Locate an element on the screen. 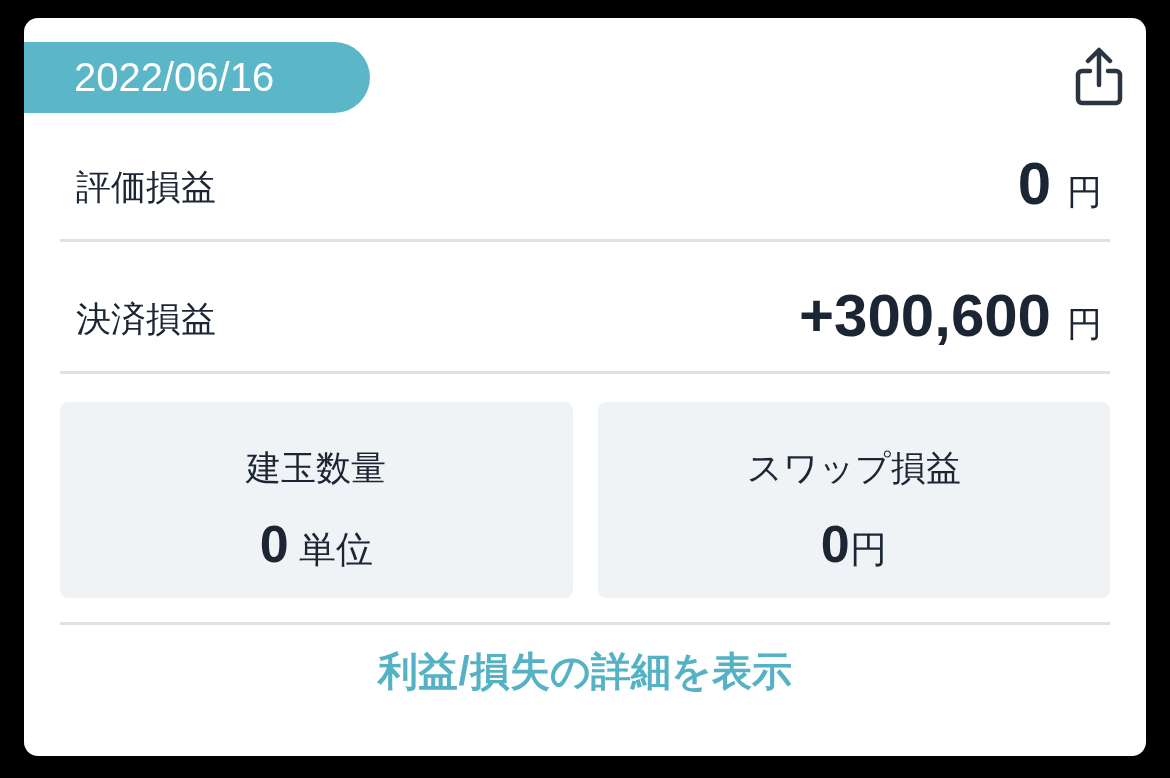 Image resolution: width=1170 pixels, height=778 pixels. amount-value: +300,600 is located at coordinates (925, 316).